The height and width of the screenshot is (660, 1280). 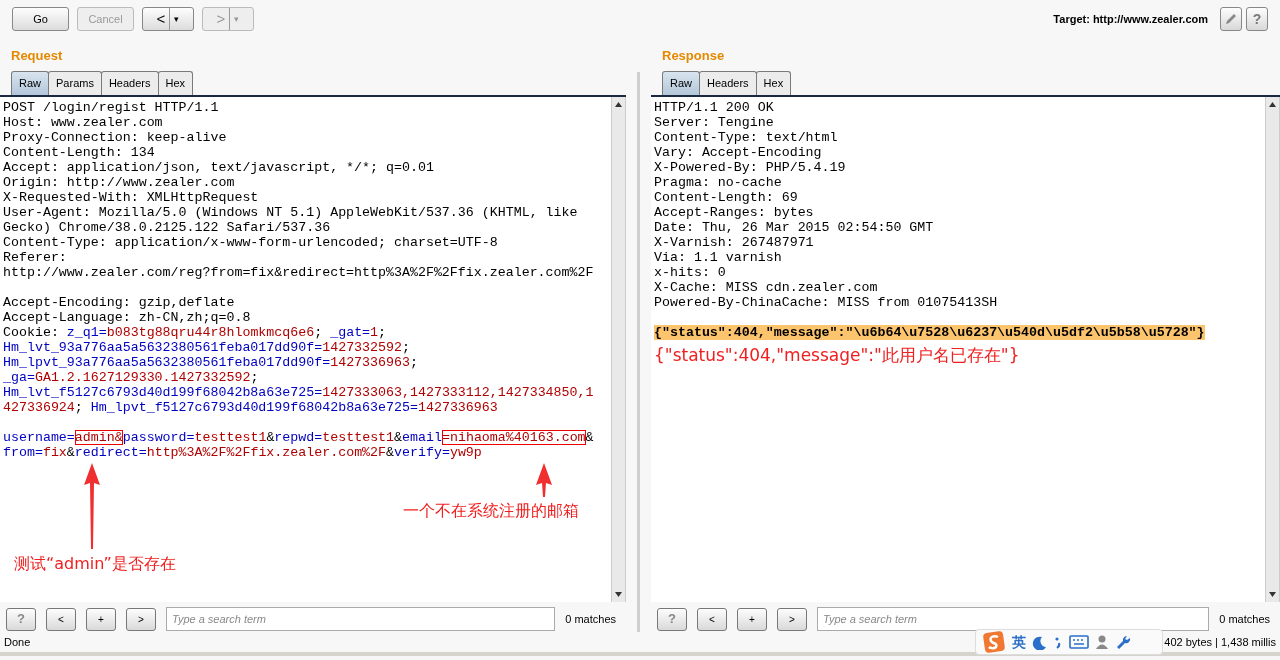 What do you see at coordinates (210, 332) in the screenshot?
I see `param-value: b083tg88qru44r8hlomkmcq6e6` at bounding box center [210, 332].